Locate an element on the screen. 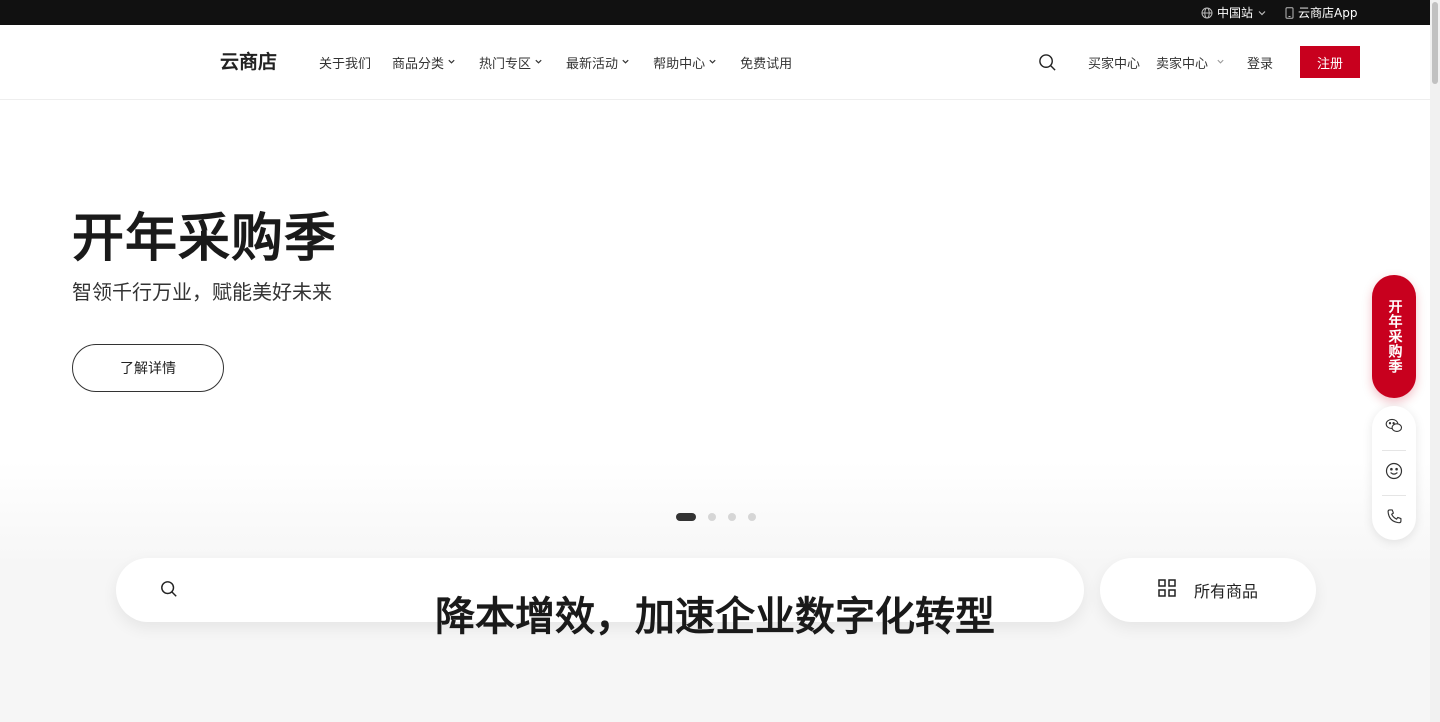  register-button: 注册 is located at coordinates (1330, 62).